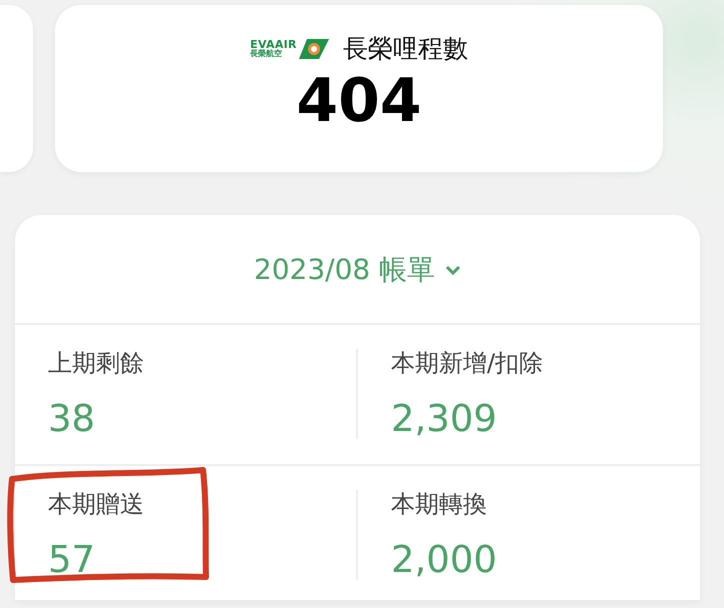 The height and width of the screenshot is (608, 724). Describe the element at coordinates (444, 559) in the screenshot. I see `stat-value: 2,000` at that location.